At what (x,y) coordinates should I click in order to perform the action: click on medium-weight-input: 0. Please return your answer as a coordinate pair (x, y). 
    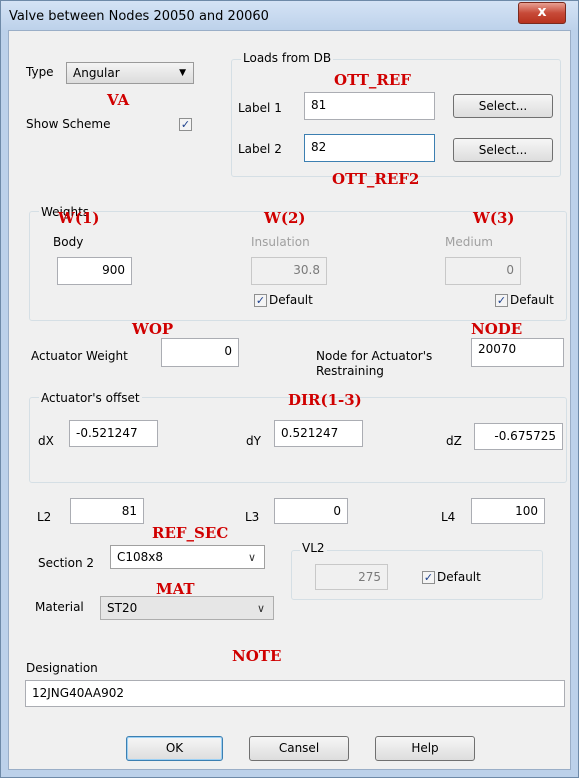
    Looking at the image, I should click on (483, 271).